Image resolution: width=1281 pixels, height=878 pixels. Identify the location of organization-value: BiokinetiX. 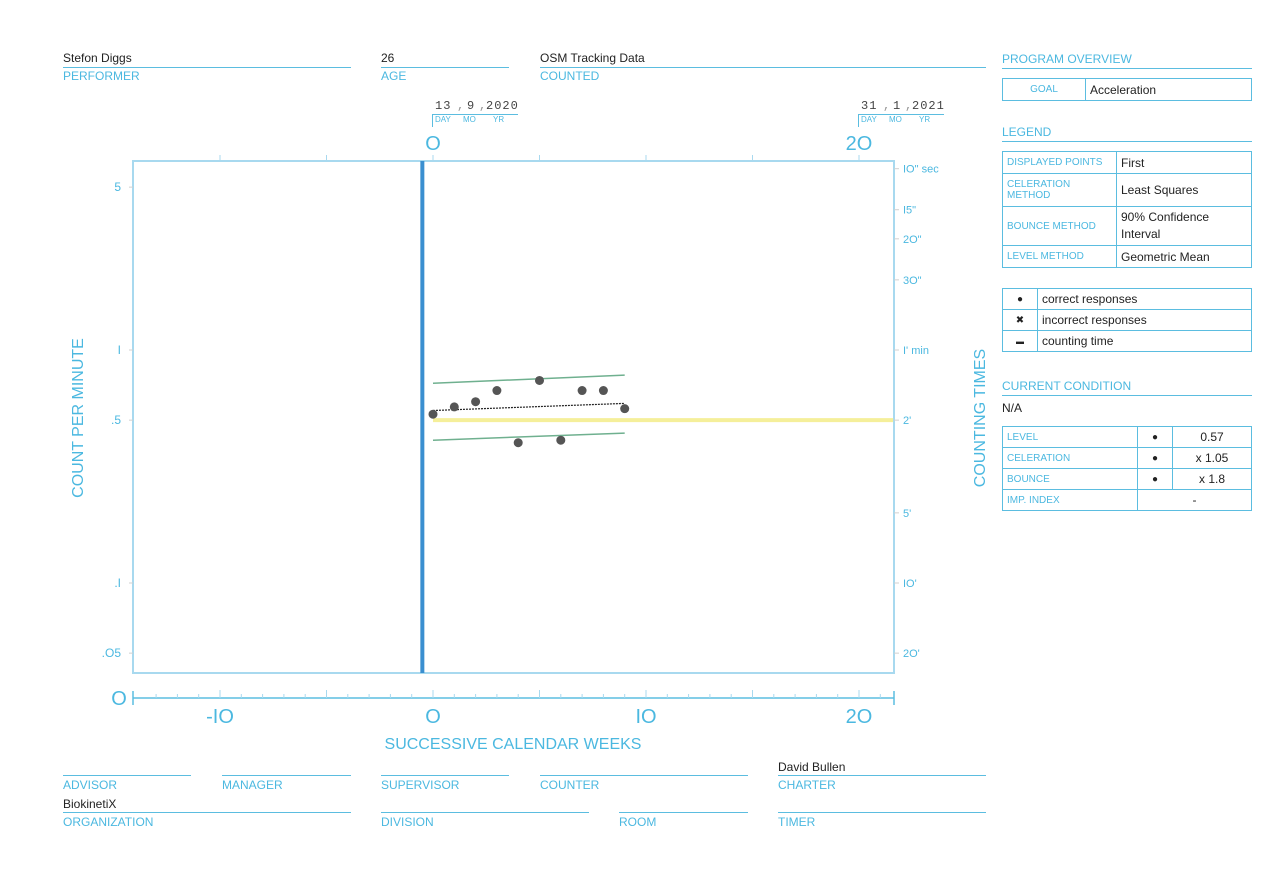
(89, 804).